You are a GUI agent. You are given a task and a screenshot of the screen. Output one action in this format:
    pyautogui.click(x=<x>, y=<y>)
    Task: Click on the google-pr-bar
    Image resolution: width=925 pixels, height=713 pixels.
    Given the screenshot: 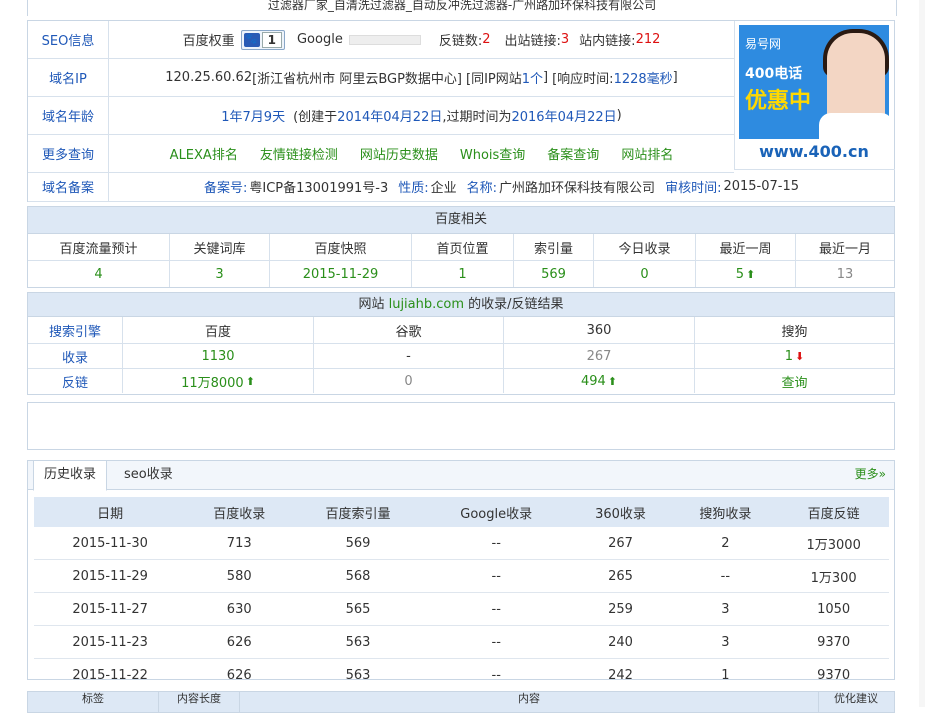 What is the action you would take?
    pyautogui.click(x=384, y=39)
    